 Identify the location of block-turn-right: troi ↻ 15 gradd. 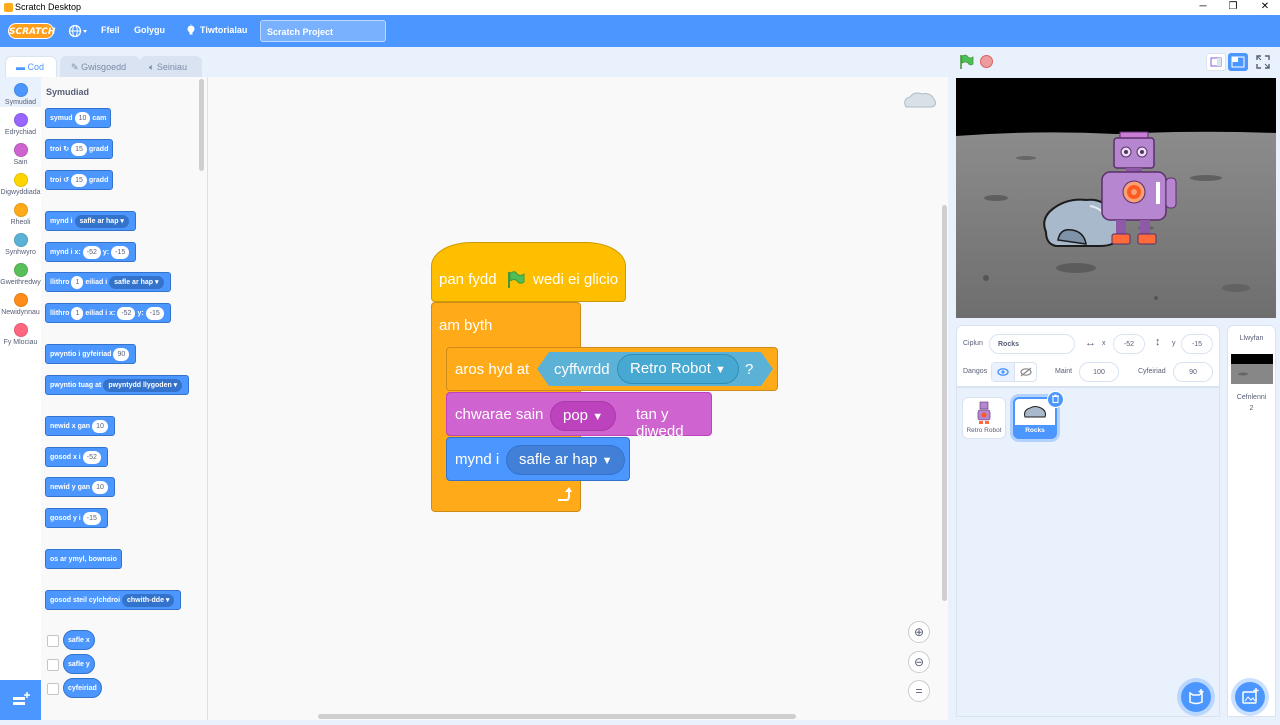
(79, 149).